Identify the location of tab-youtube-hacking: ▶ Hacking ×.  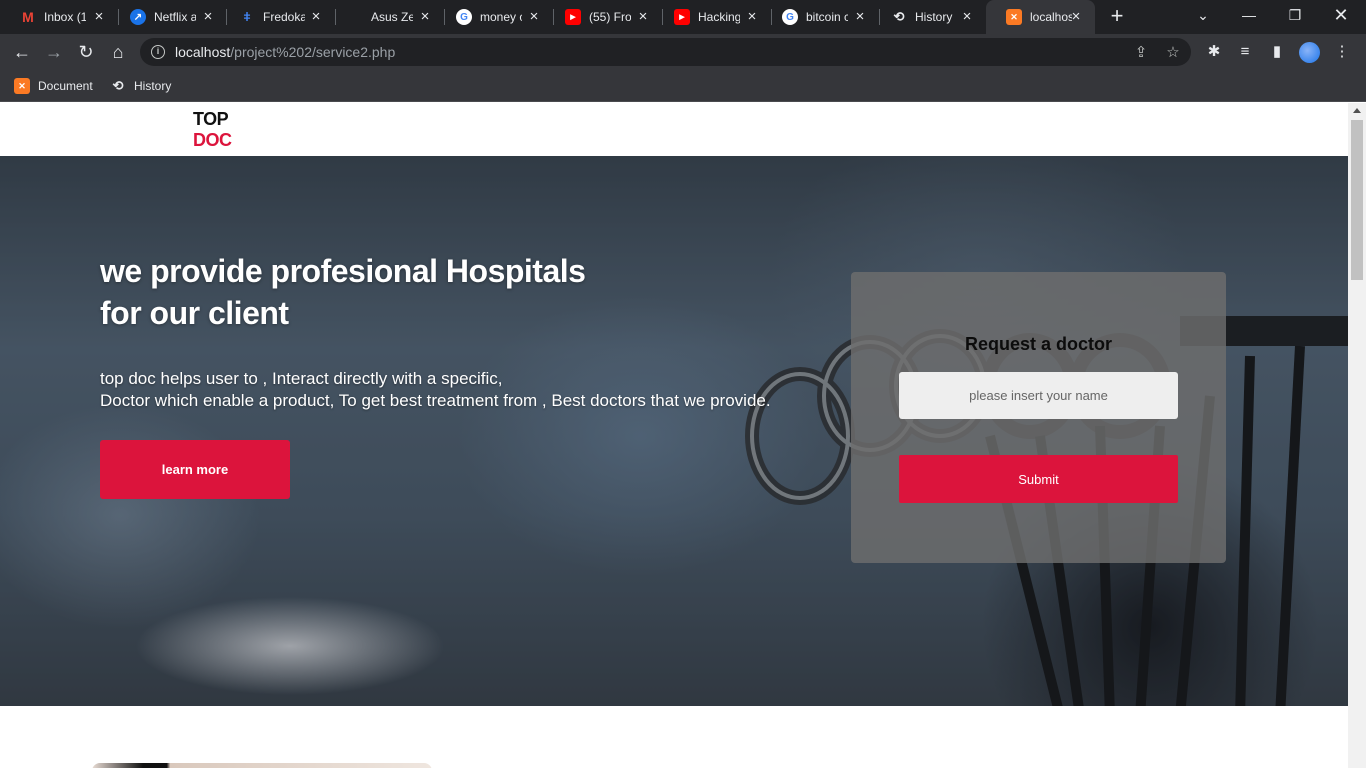
(712, 17).